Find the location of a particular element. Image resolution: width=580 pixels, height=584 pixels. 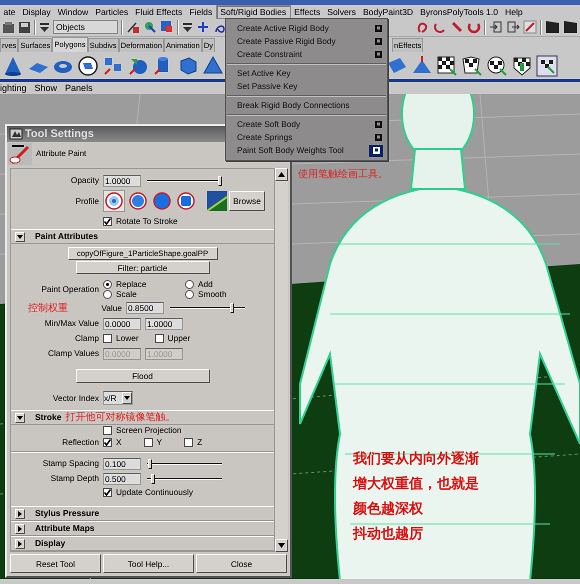

max-field: 1.0000 is located at coordinates (164, 324).